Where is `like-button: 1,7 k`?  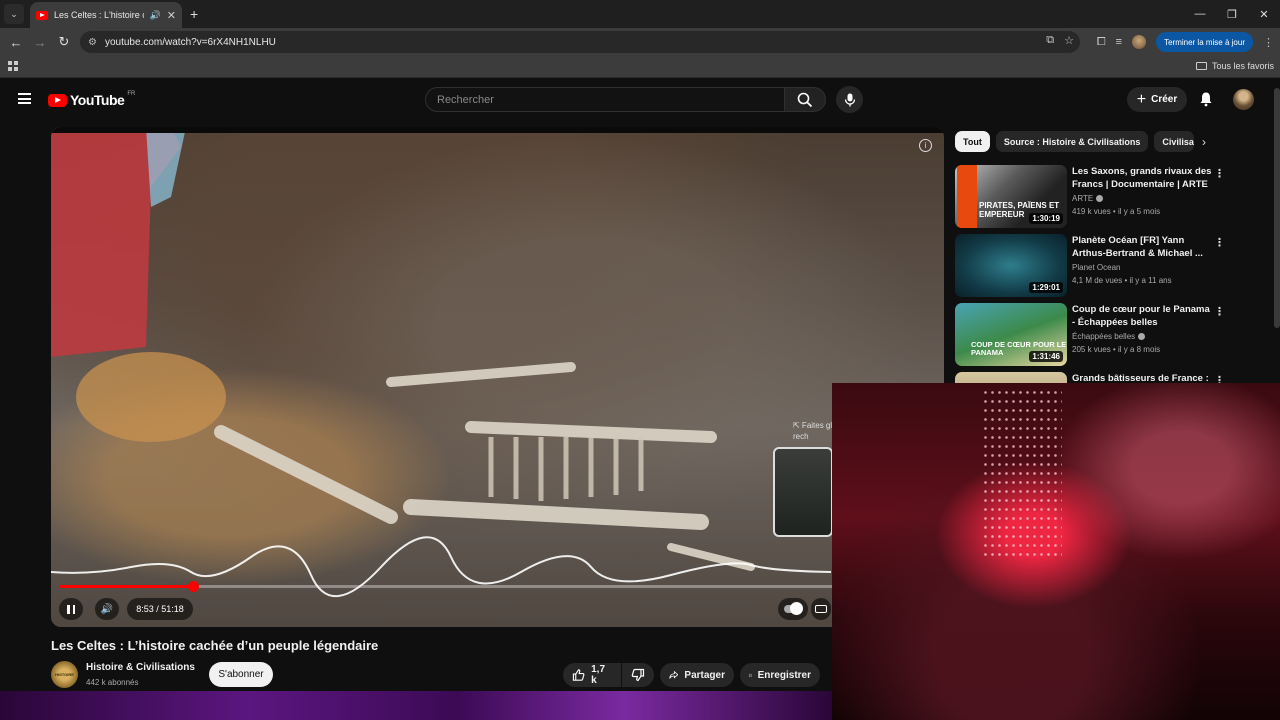 like-button: 1,7 k is located at coordinates (592, 675).